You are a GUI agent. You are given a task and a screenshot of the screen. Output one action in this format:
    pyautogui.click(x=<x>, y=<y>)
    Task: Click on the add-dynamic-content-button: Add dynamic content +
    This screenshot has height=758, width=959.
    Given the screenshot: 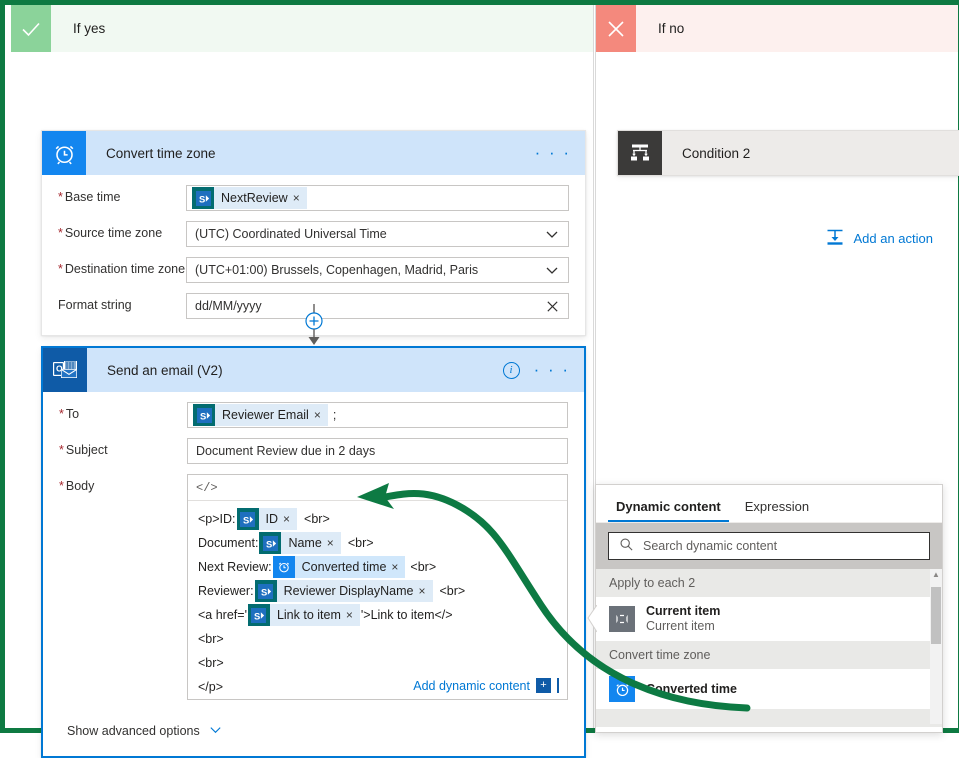 What is the action you would take?
    pyautogui.click(x=486, y=685)
    